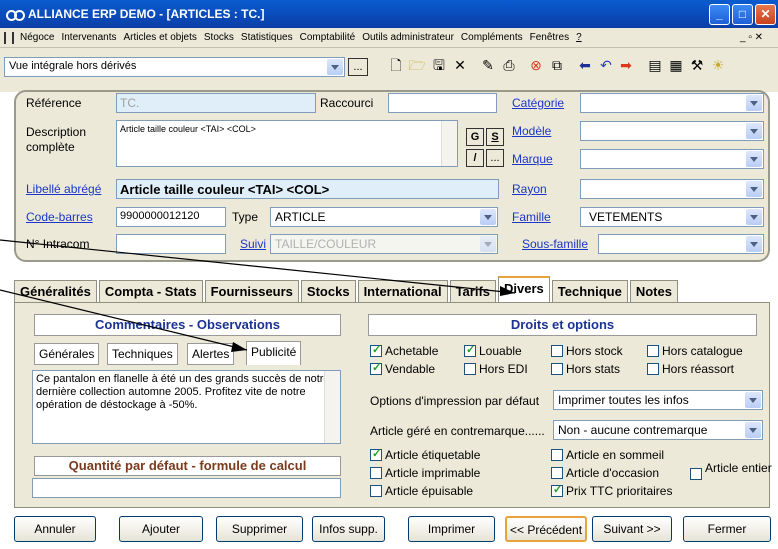 Image resolution: width=778 pixels, height=549 pixels. What do you see at coordinates (449, 143) in the screenshot?
I see `description-scrollbar` at bounding box center [449, 143].